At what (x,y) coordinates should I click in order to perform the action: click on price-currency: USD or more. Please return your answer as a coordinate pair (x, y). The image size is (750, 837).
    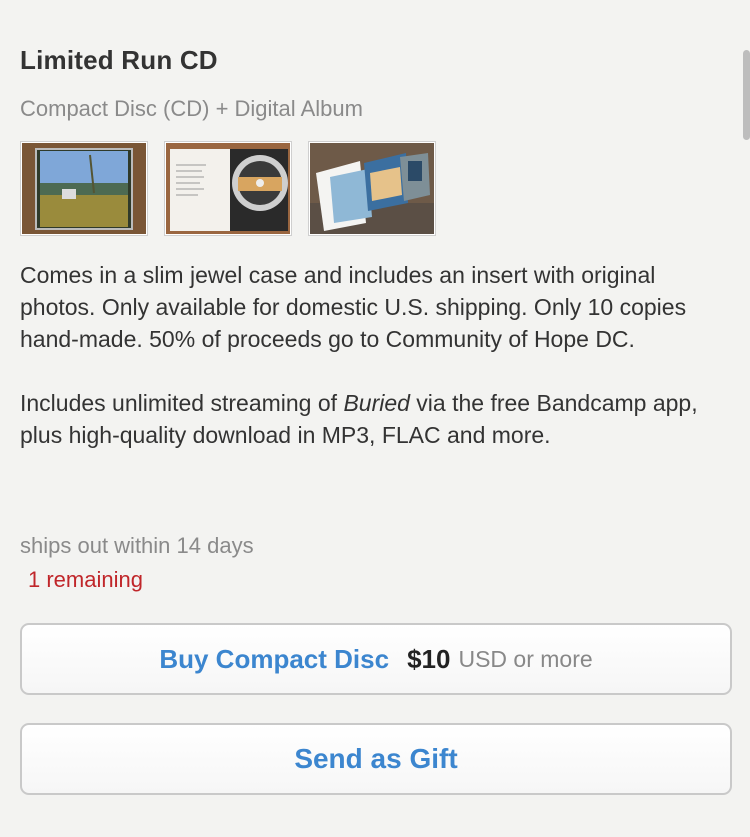
    Looking at the image, I should click on (525, 658).